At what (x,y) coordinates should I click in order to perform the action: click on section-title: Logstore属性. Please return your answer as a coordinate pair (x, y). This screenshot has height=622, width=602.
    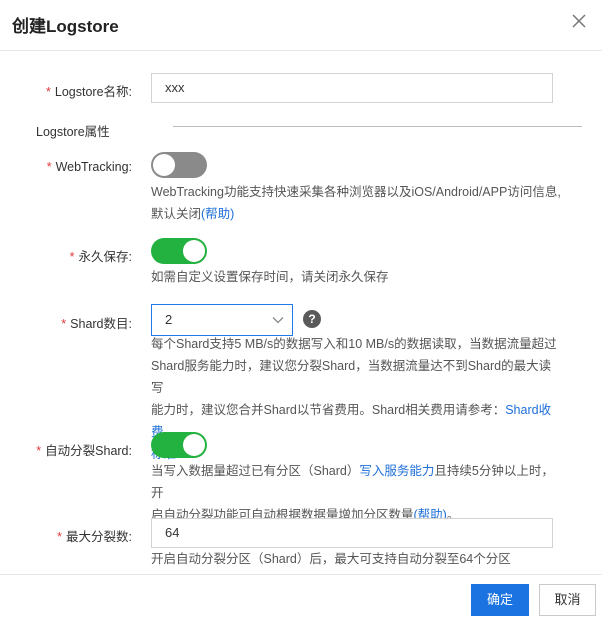
    Looking at the image, I should click on (73, 132).